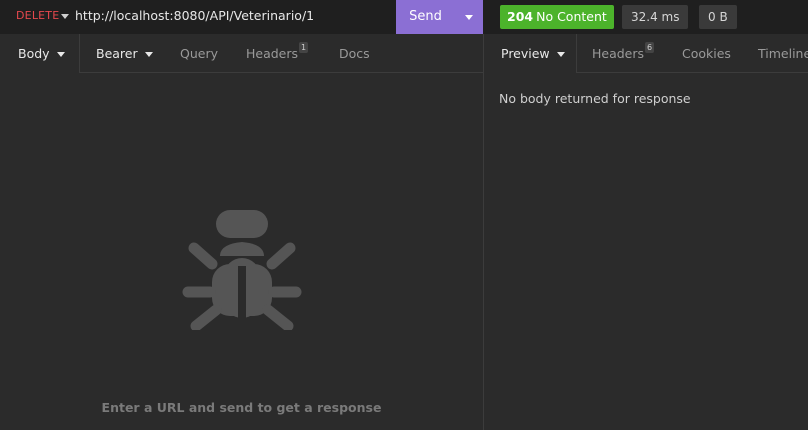  Describe the element at coordinates (571, 16) in the screenshot. I see `status-text: No Content` at that location.